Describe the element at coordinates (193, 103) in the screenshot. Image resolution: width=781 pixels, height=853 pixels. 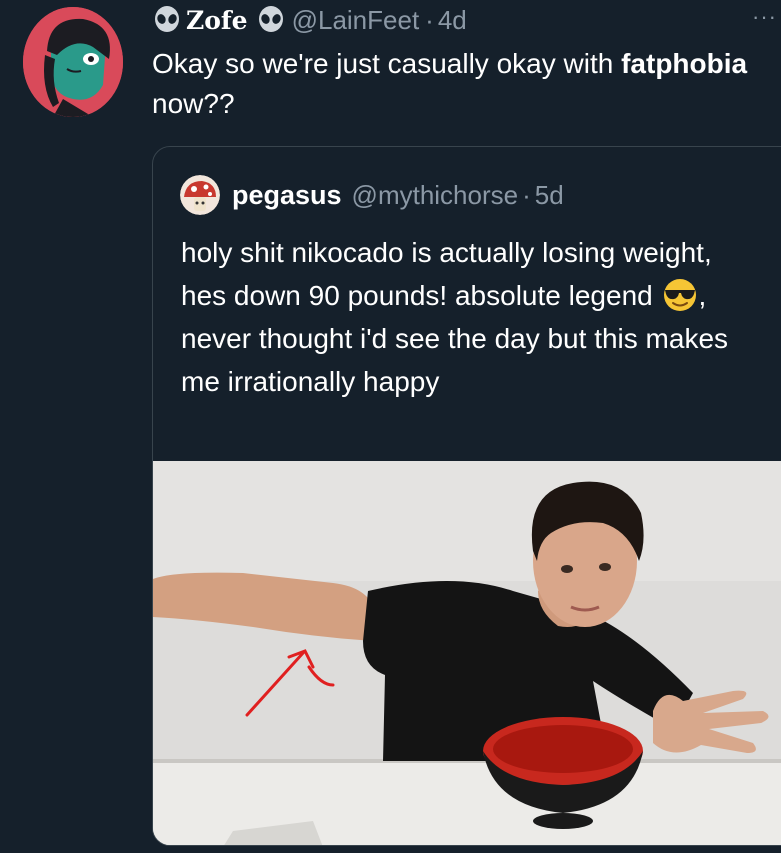
I see `tweet-text-part2: now??` at that location.